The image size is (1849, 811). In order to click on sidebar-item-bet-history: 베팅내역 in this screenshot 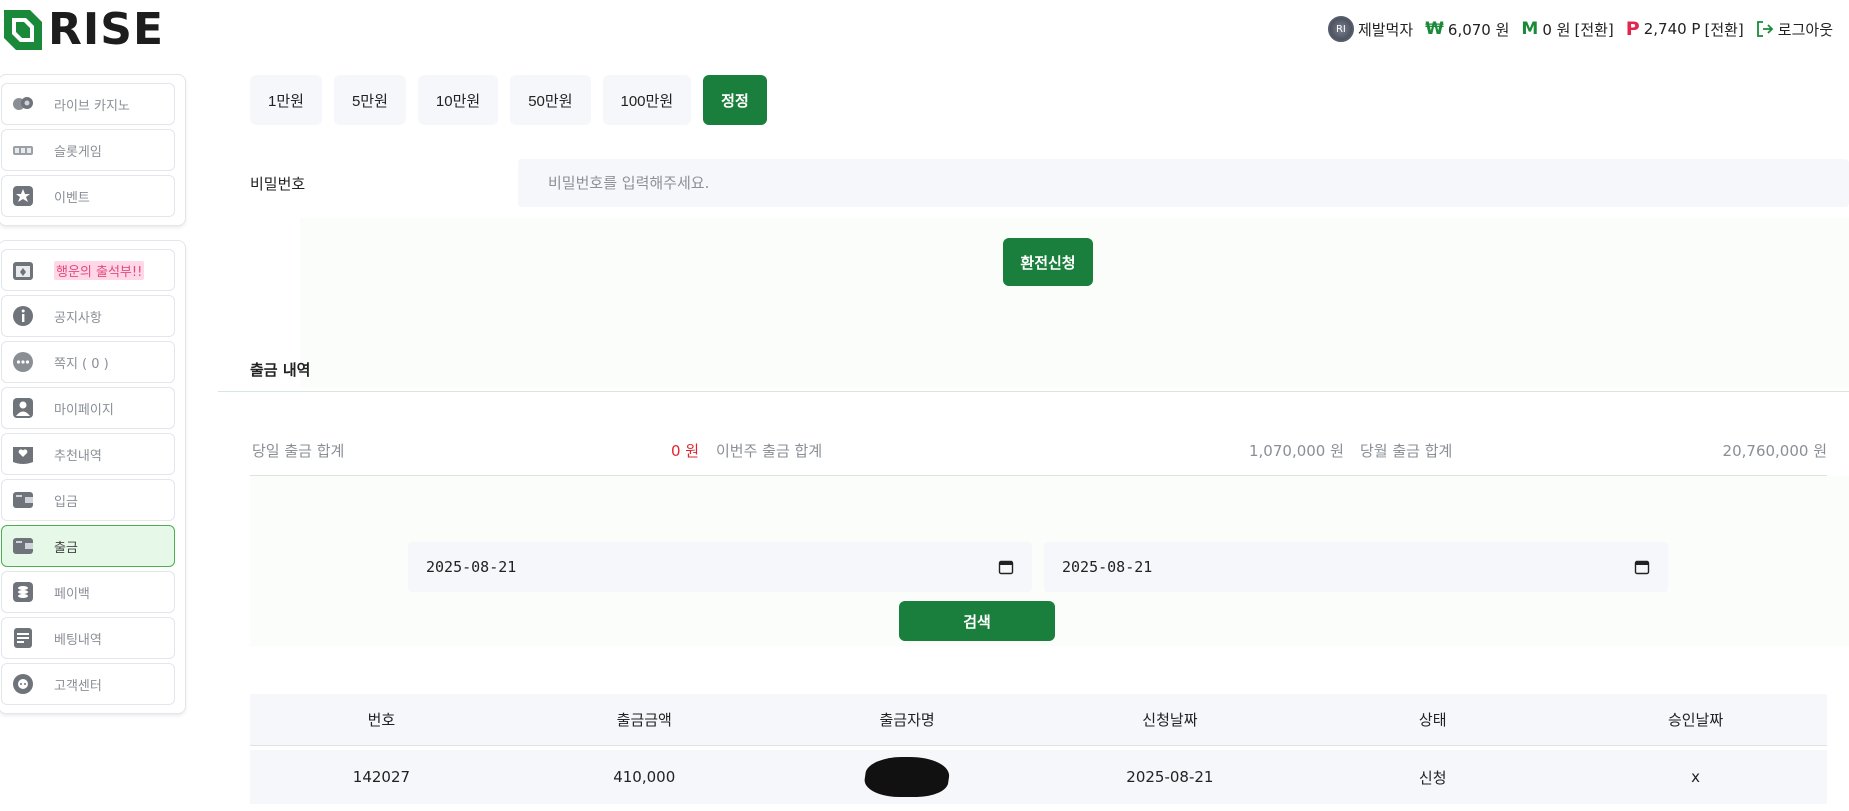, I will do `click(88, 638)`.